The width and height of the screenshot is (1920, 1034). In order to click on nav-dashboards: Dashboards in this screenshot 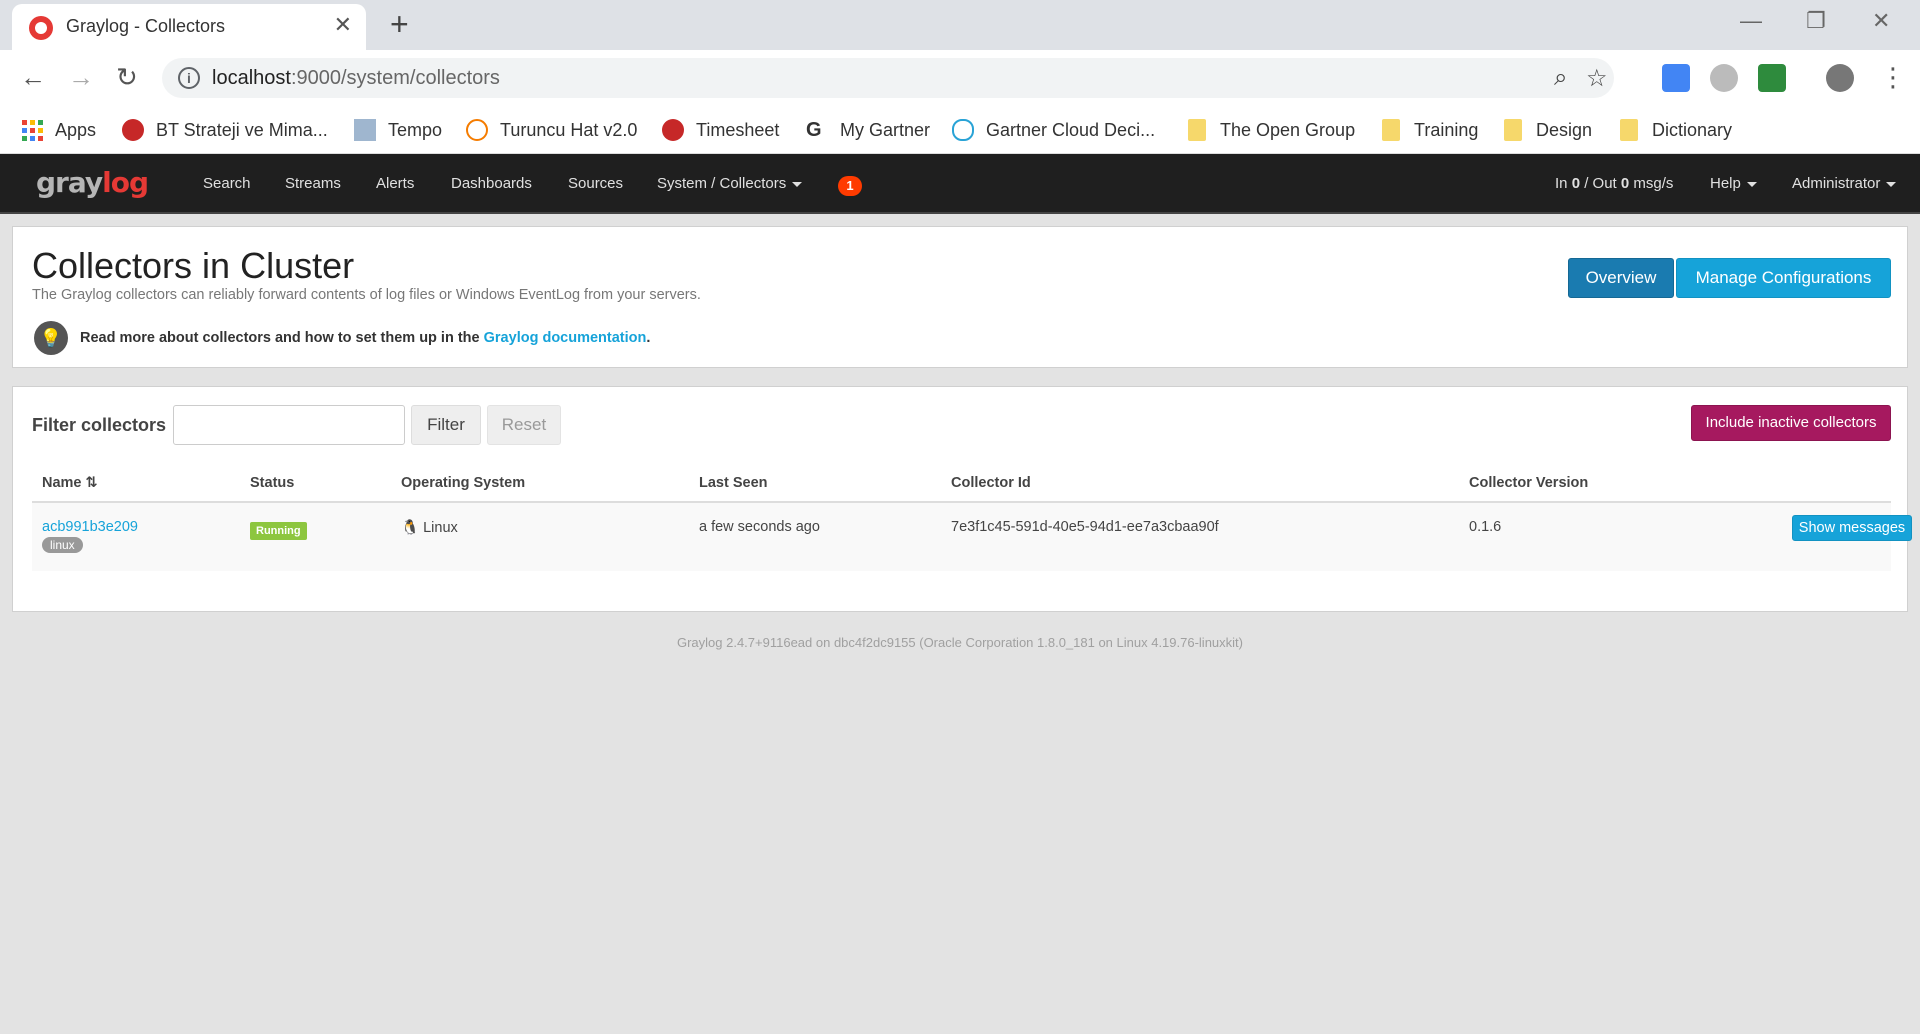, I will do `click(491, 183)`.